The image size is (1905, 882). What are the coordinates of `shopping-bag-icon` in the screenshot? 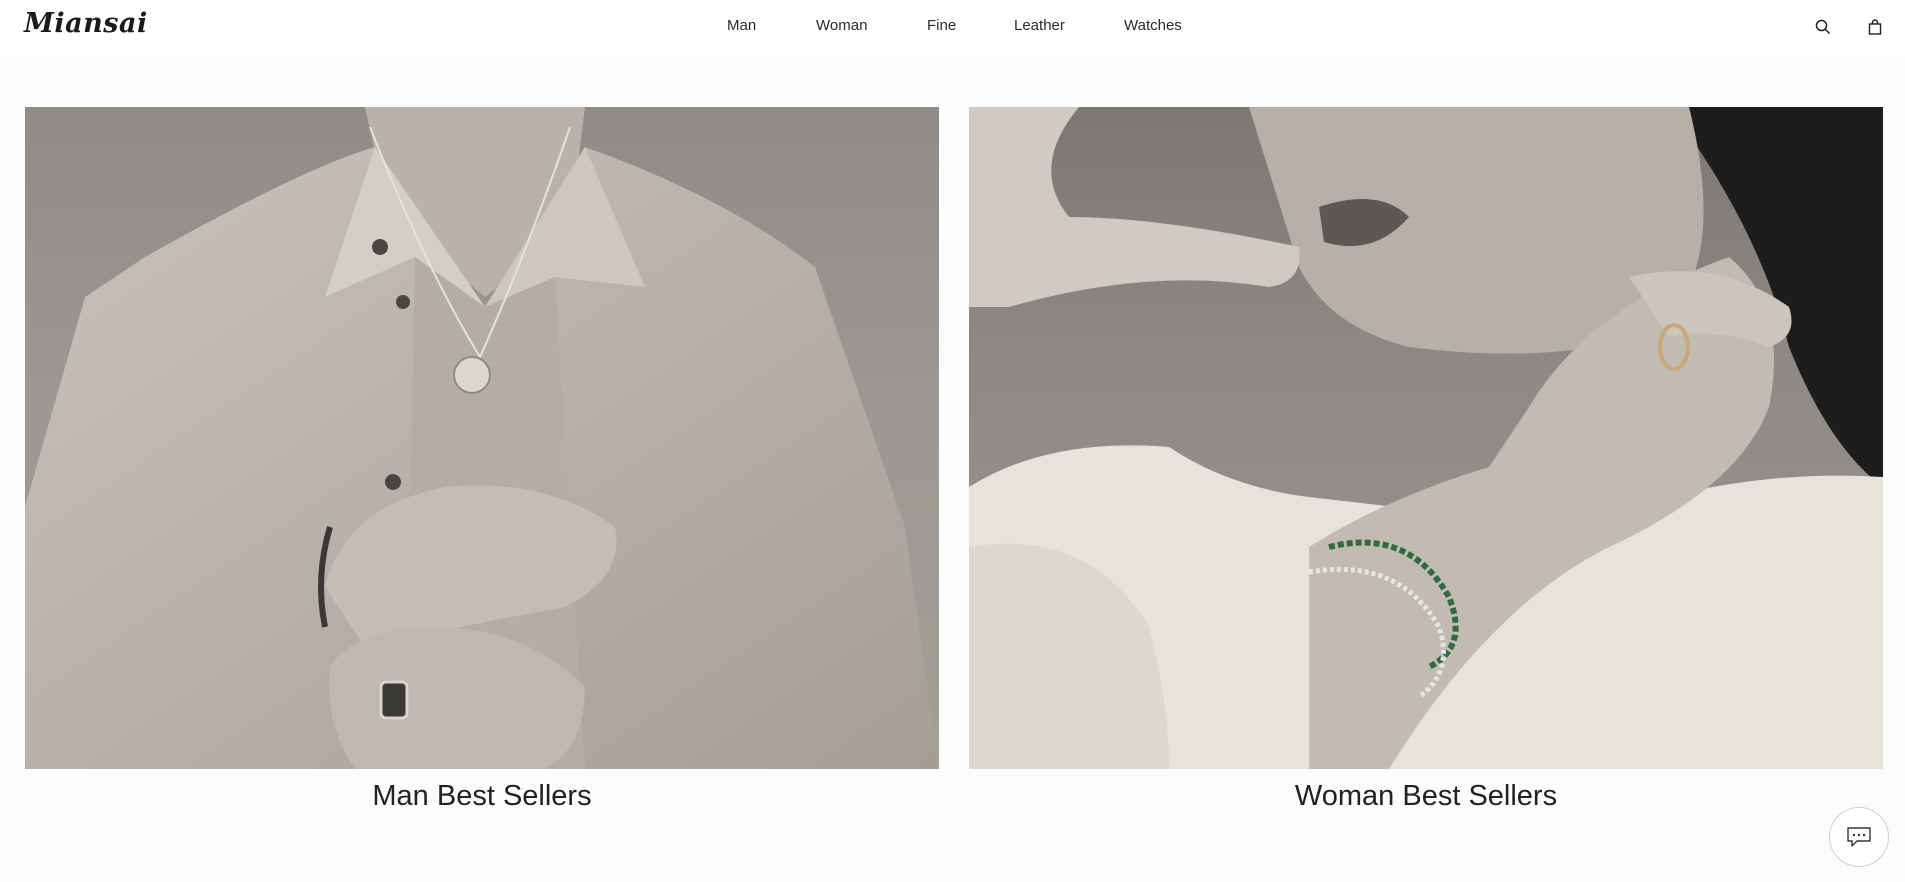 It's located at (1875, 27).